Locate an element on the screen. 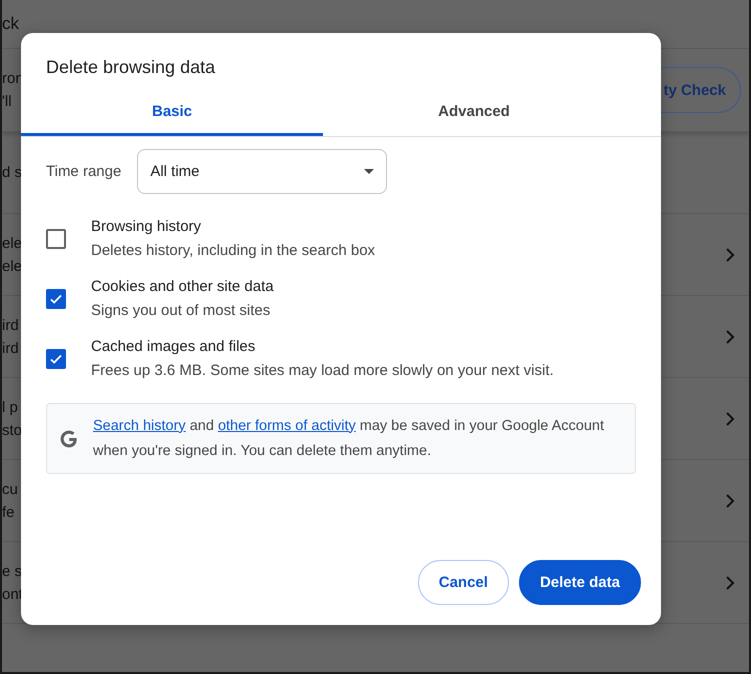  caret-icon is located at coordinates (369, 171).